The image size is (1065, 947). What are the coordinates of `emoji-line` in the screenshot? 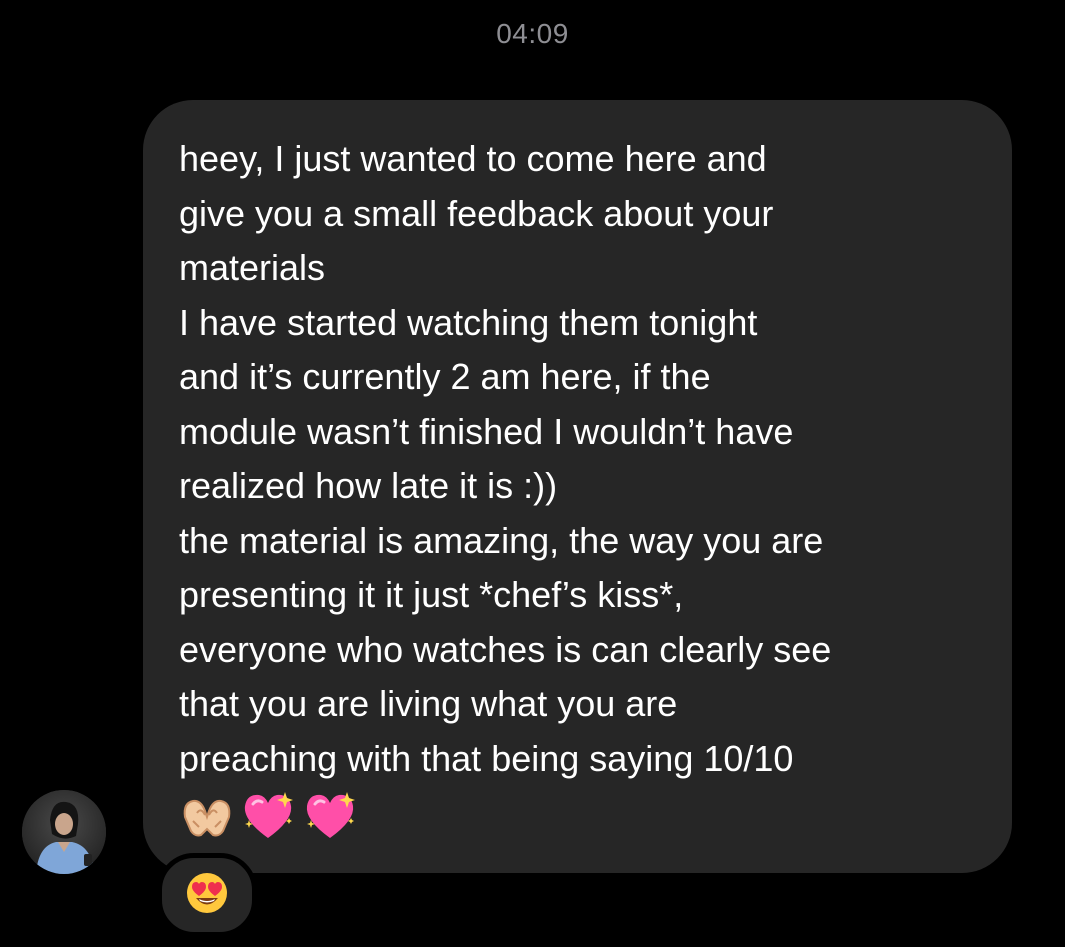 It's located at (269, 816).